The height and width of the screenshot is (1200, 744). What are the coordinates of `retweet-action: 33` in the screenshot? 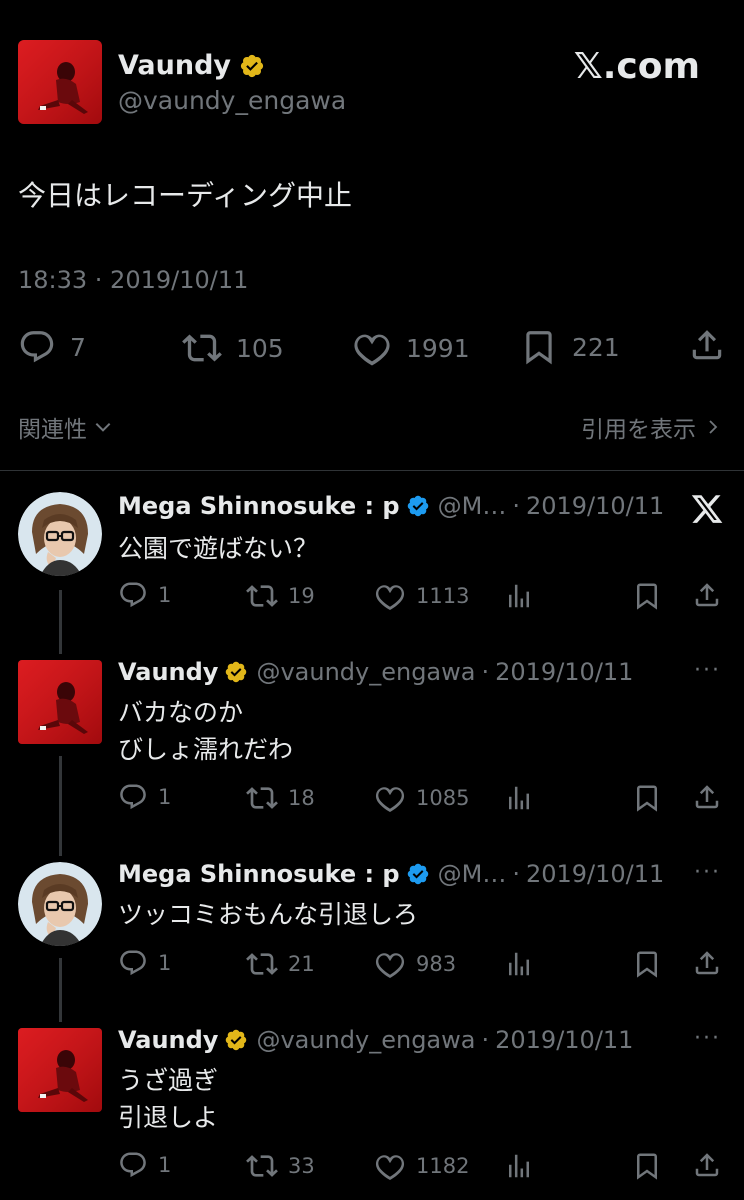 It's located at (280, 1166).